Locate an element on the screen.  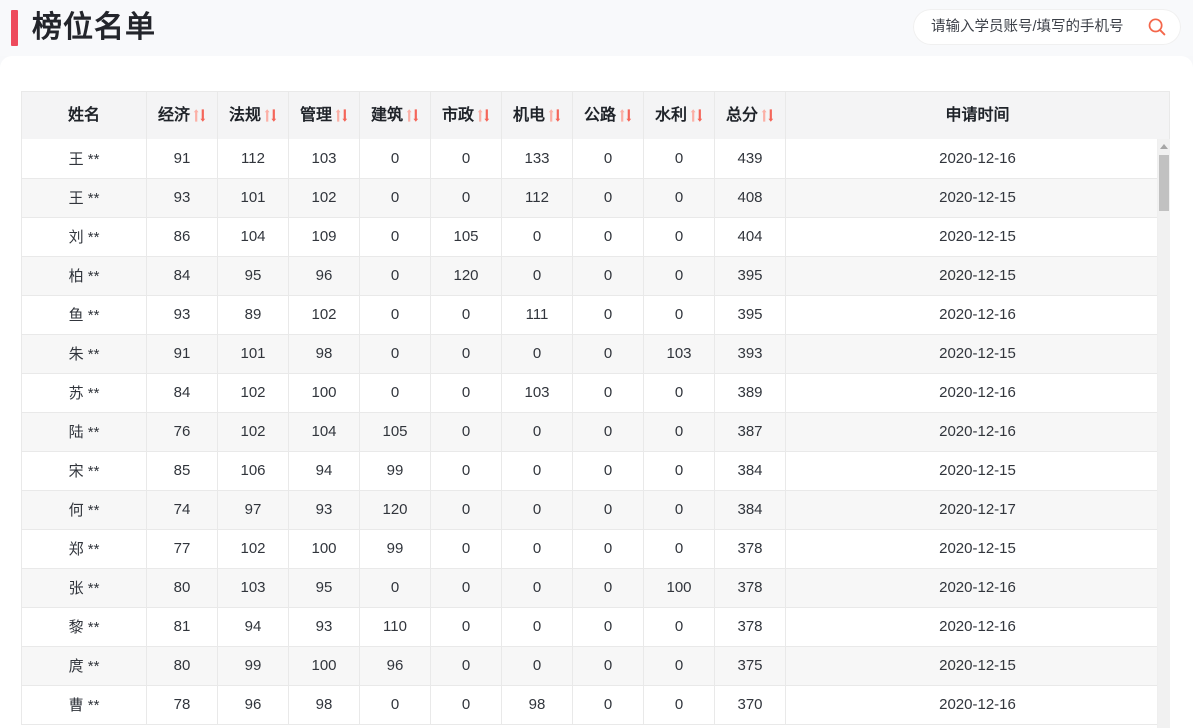
scrollbar-thumb is located at coordinates (1164, 183).